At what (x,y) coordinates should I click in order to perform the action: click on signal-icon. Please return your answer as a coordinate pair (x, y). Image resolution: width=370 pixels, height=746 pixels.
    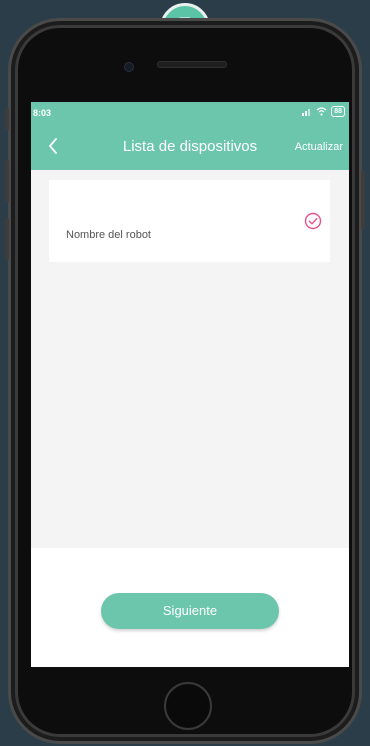
    Looking at the image, I should click on (306, 112).